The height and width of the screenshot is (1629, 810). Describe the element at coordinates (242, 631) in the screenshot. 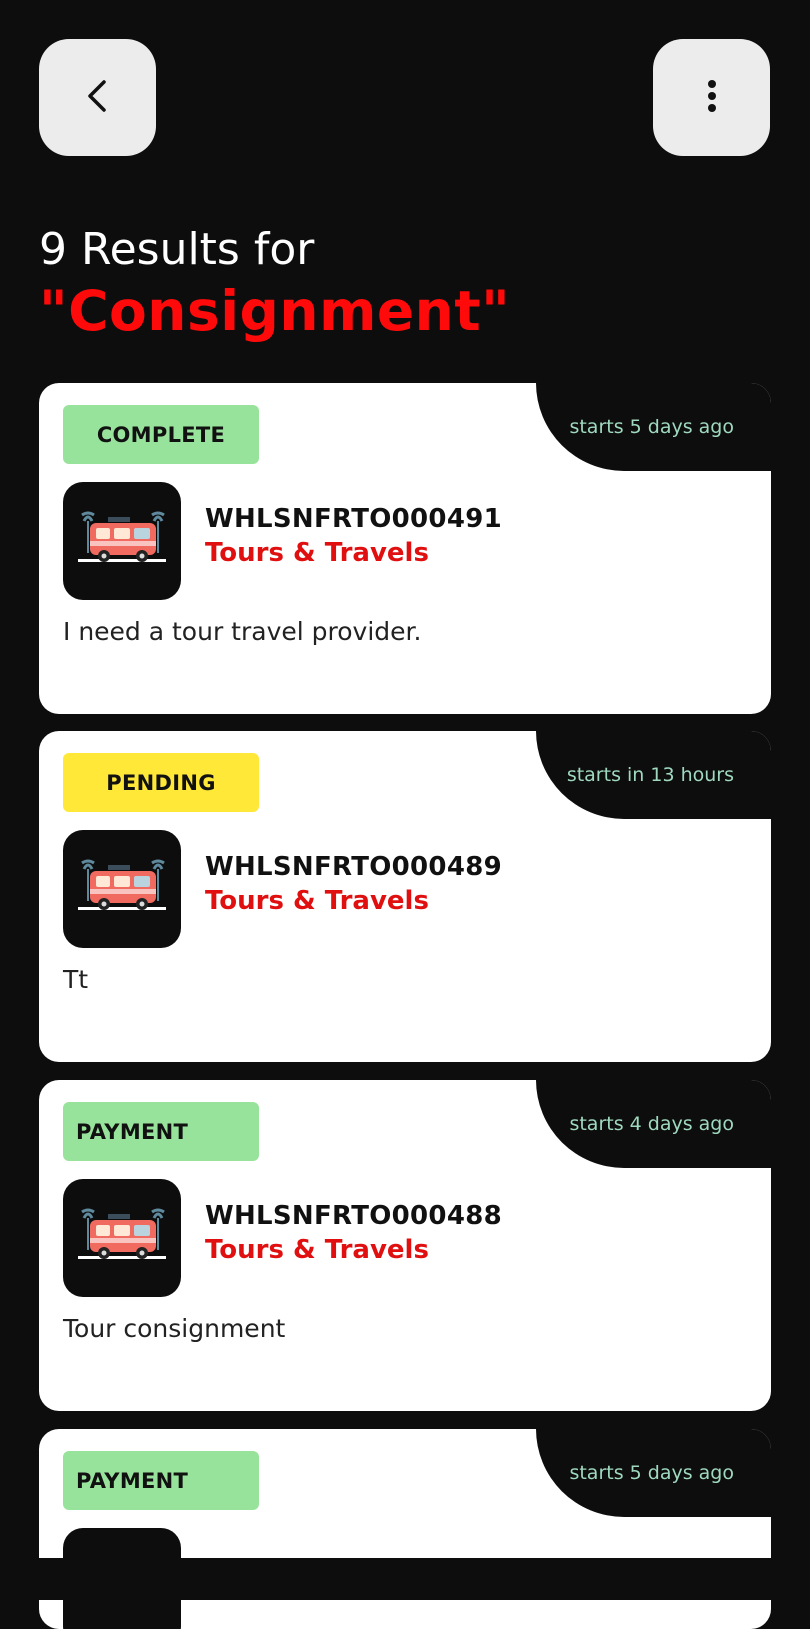

I see `request-description: I need a tour travel provider.` at that location.